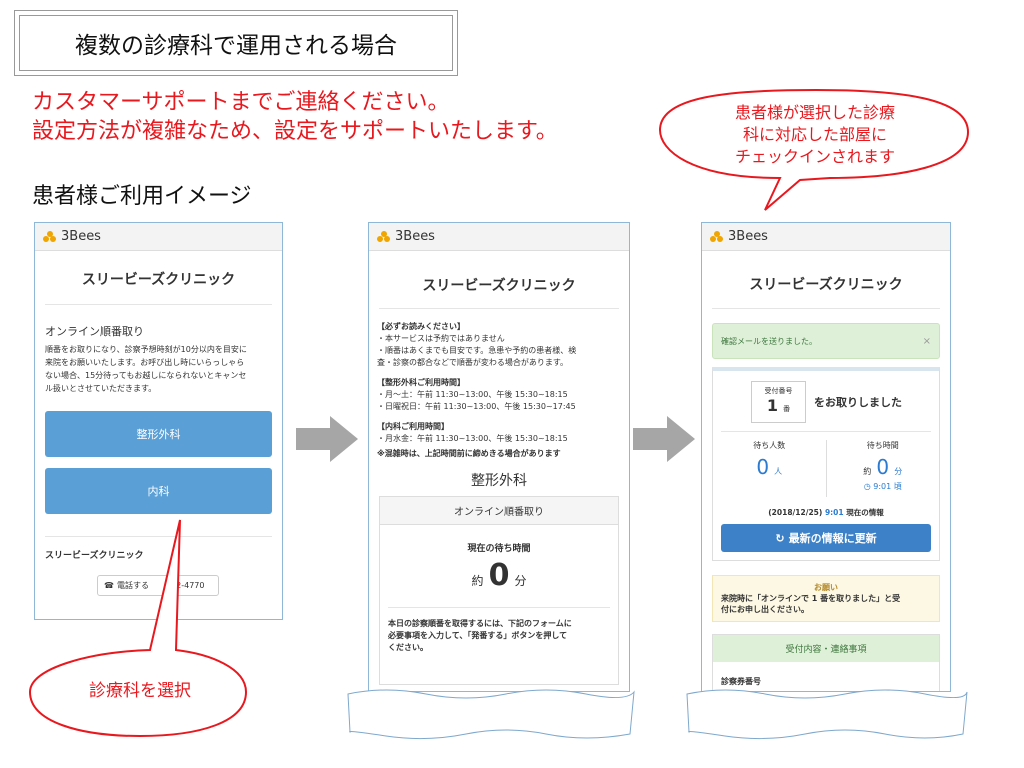 Image resolution: width=1024 pixels, height=768 pixels. I want to click on info-timestamp: (2018/12/25) 9:01 現在の情報, so click(826, 512).